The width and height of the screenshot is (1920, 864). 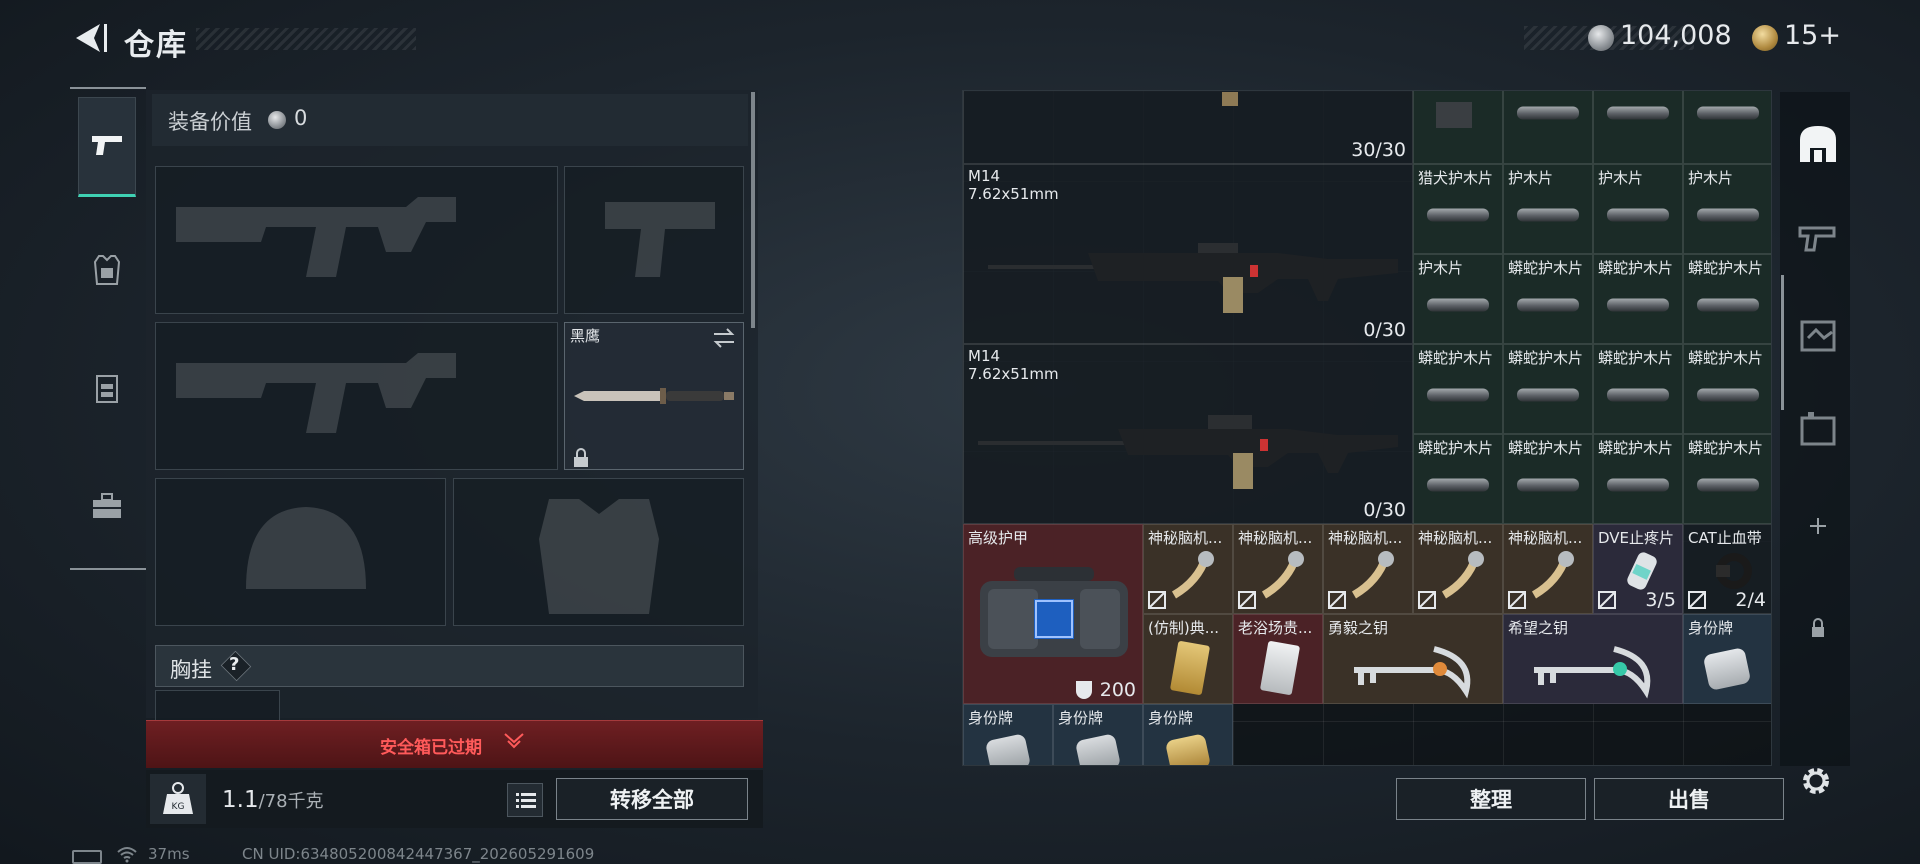 I want to click on helmet-slot, so click(x=300, y=552).